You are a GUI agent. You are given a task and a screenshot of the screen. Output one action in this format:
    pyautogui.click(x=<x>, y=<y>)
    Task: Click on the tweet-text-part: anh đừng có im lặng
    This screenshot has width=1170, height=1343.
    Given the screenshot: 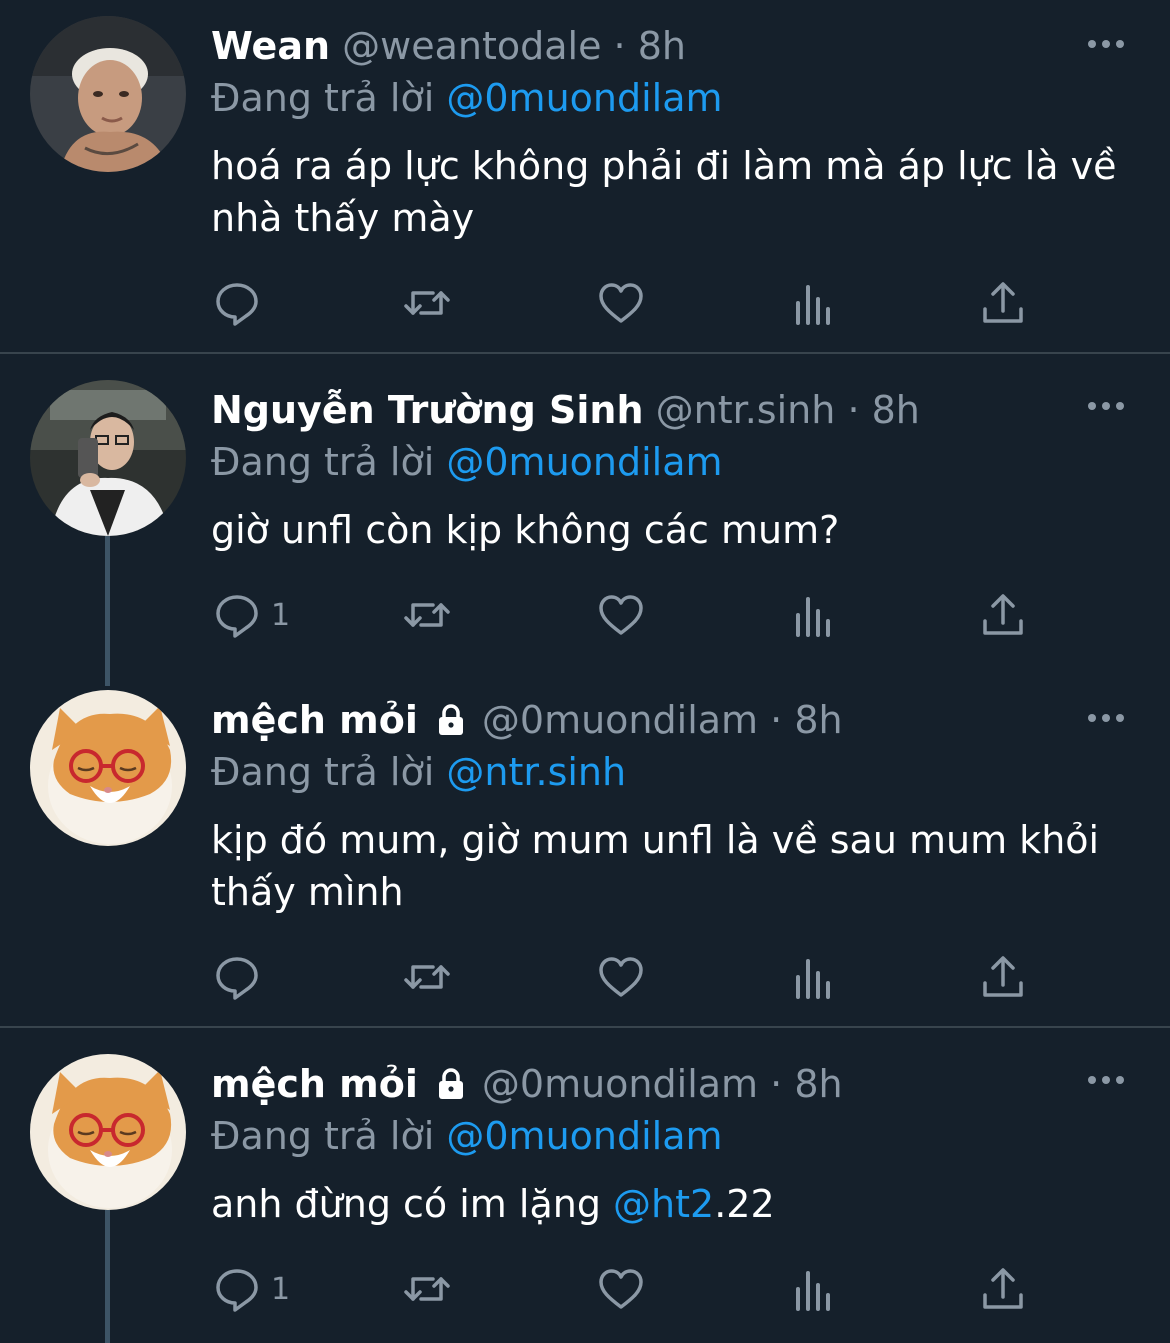 What is the action you would take?
    pyautogui.click(x=412, y=1204)
    